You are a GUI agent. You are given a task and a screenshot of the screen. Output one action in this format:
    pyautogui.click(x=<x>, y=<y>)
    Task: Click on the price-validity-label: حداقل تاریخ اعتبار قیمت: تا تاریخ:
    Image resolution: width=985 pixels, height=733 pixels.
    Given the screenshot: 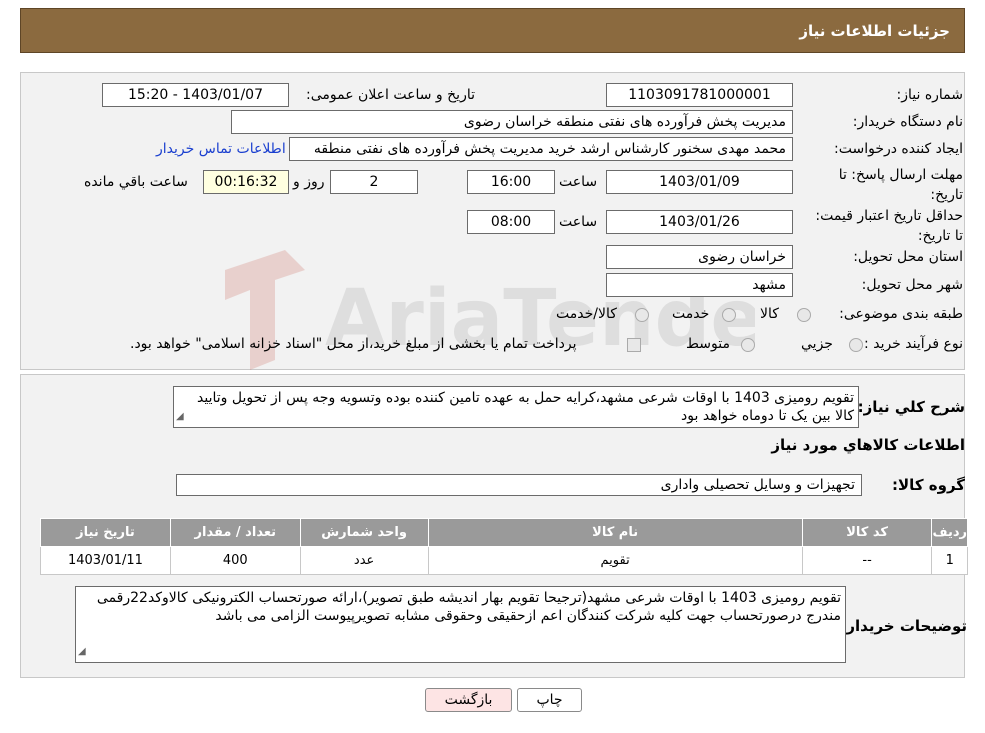 What is the action you would take?
    pyautogui.click(x=889, y=226)
    